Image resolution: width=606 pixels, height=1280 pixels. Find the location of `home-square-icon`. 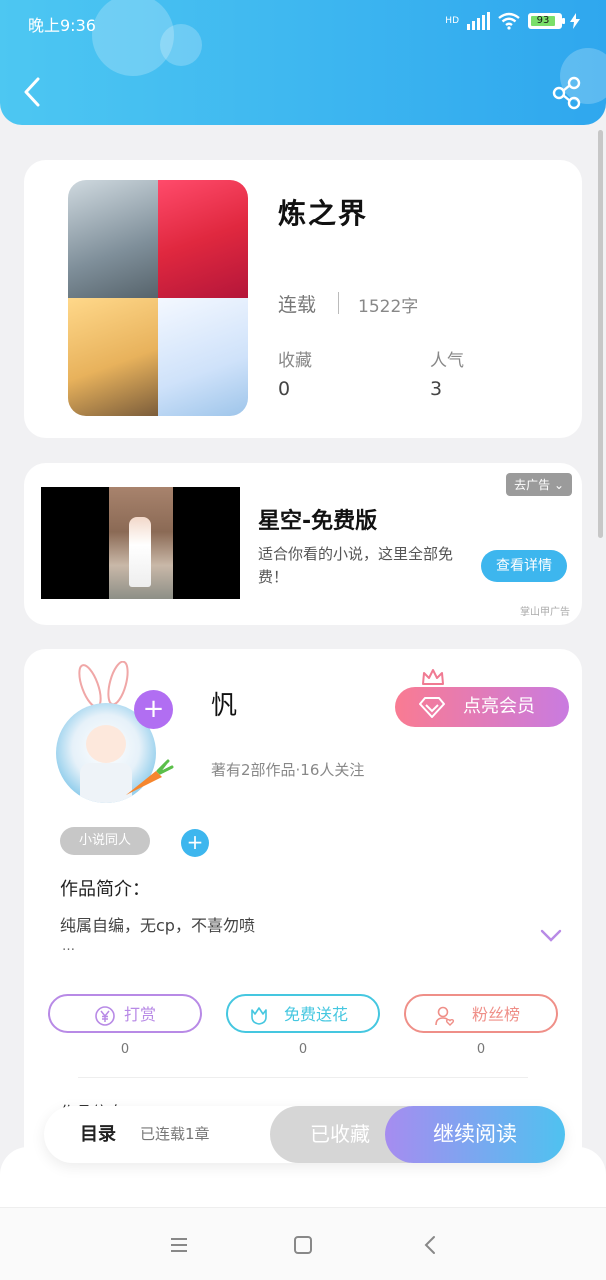

home-square-icon is located at coordinates (303, 1245).